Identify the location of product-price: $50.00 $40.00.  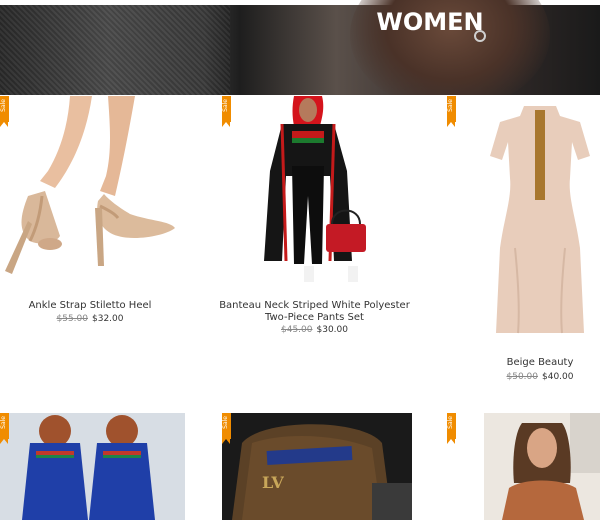
(540, 377).